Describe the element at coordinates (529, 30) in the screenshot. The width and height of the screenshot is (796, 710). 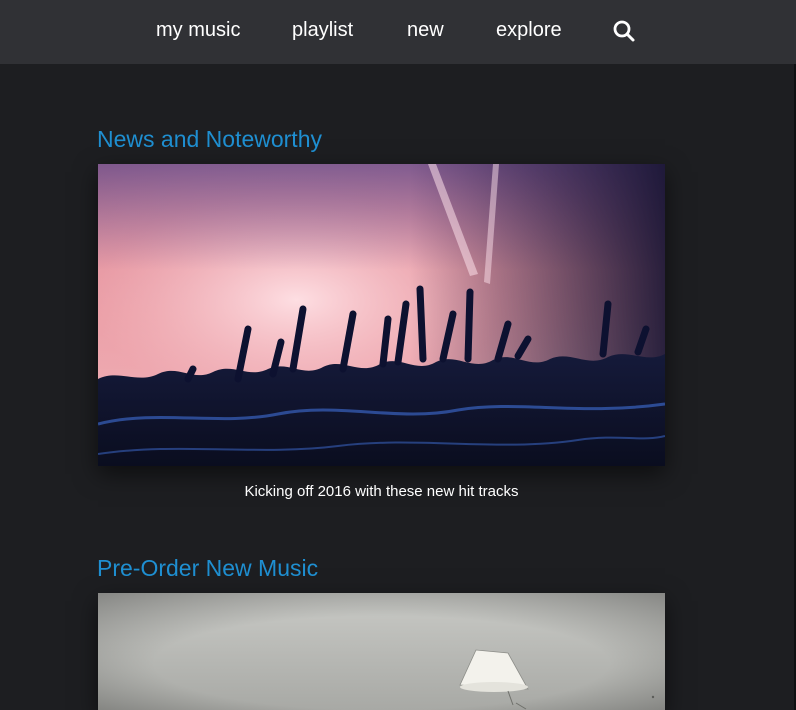
I see `nav-explore: explore` at that location.